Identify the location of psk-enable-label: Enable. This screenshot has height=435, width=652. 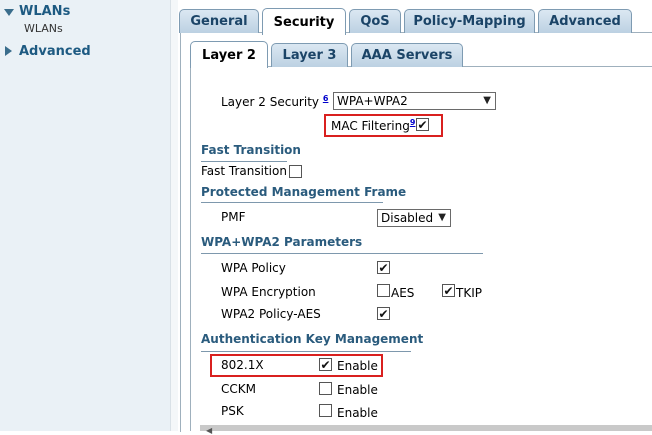
(357, 413).